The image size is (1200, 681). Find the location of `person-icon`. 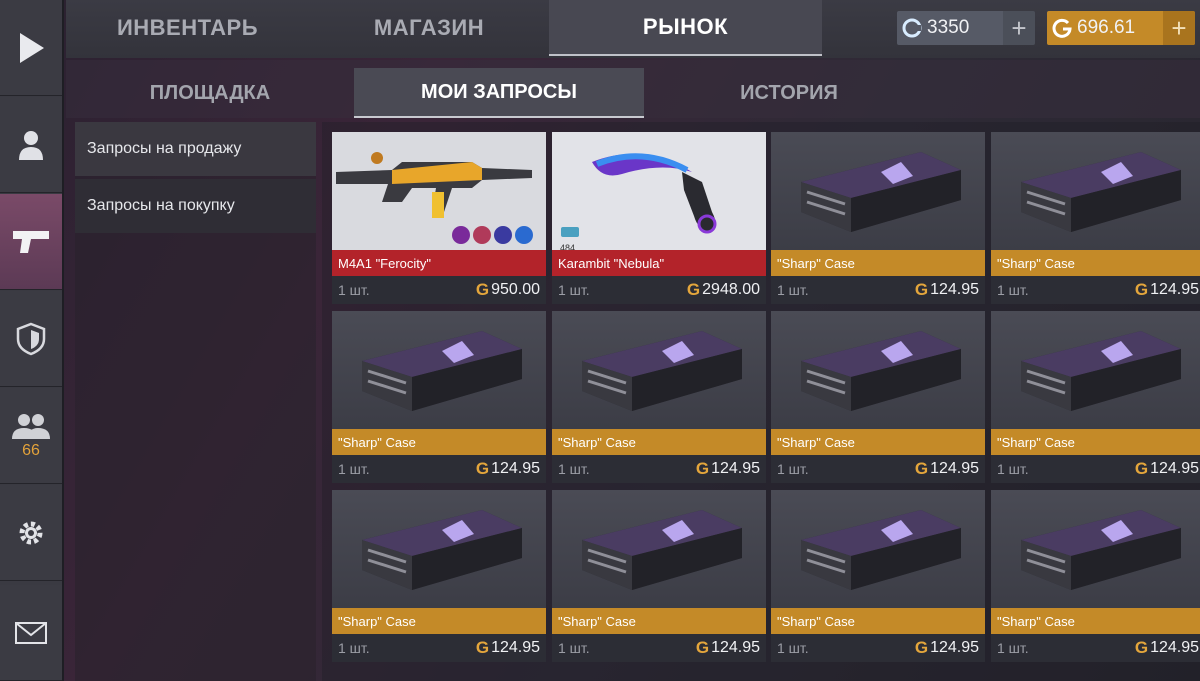

person-icon is located at coordinates (31, 145).